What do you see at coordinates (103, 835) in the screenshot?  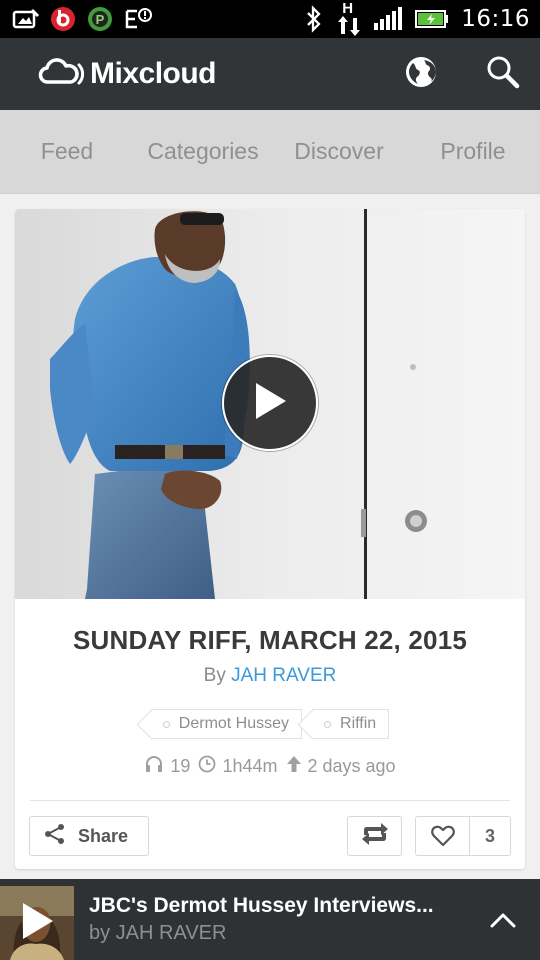 I see `share-label: Share` at bounding box center [103, 835].